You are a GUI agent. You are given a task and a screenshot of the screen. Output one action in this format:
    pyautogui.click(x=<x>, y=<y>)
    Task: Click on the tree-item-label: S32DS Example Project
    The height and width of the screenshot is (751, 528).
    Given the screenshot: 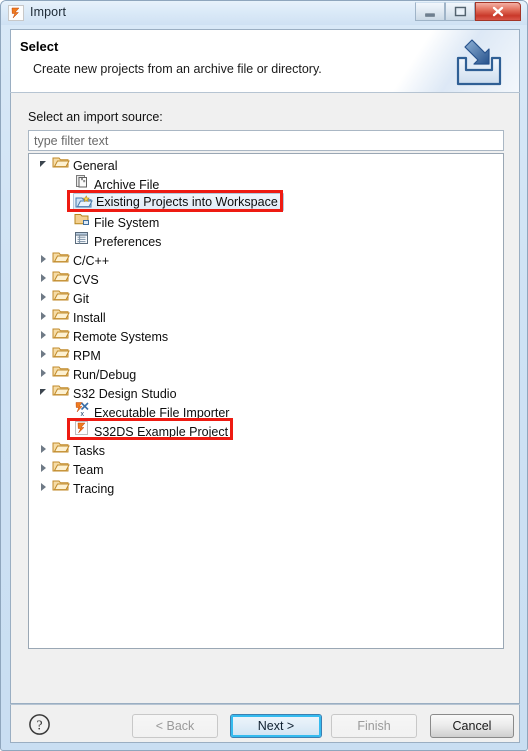 What is the action you would take?
    pyautogui.click(x=161, y=432)
    